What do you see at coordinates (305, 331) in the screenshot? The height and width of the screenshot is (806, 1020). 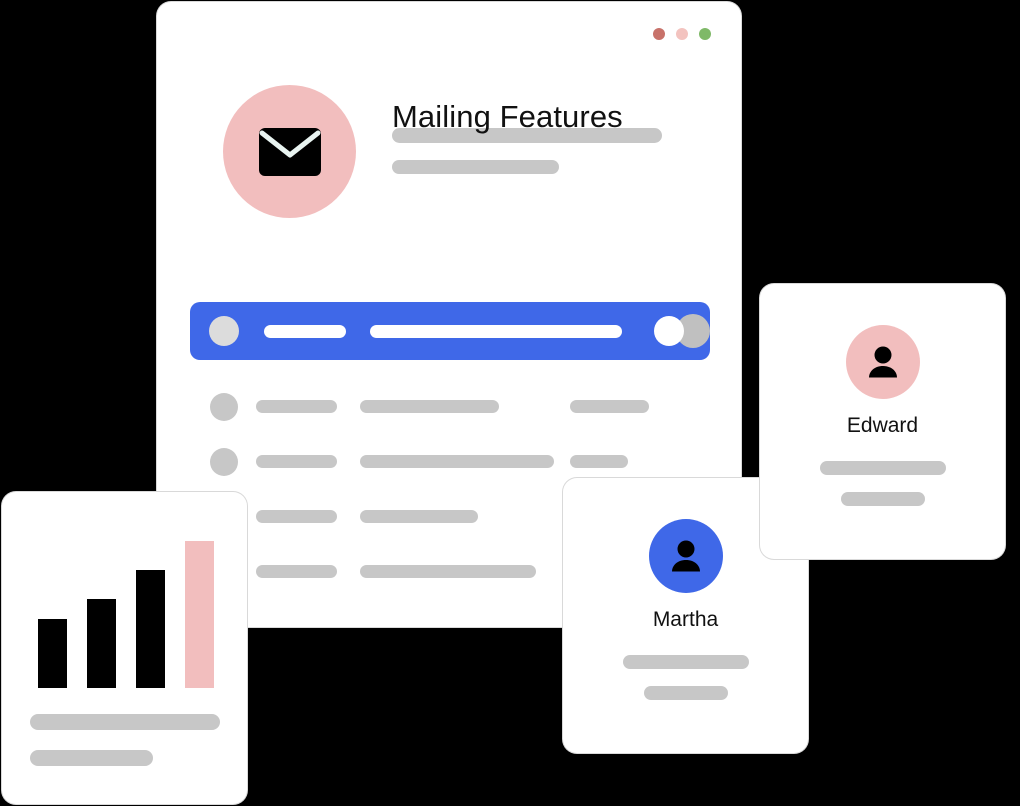 I see `row-label-bar` at bounding box center [305, 331].